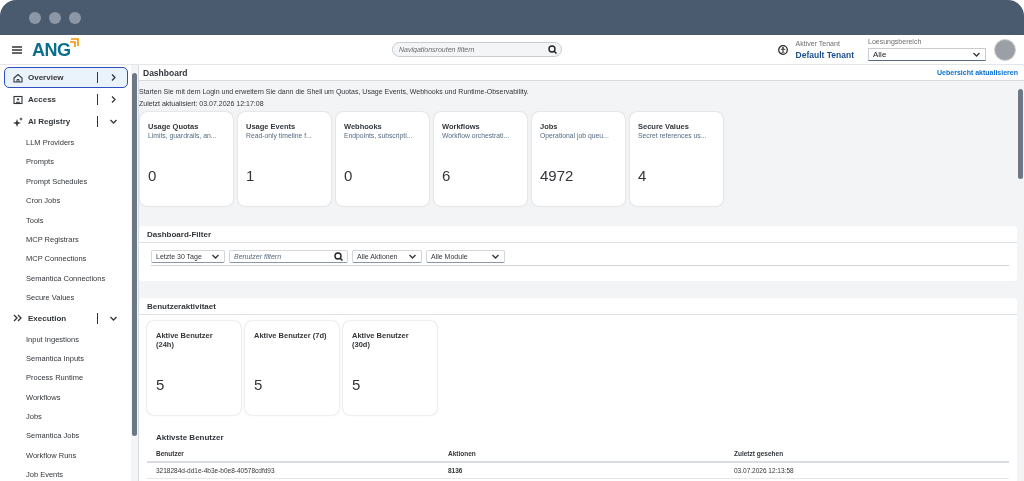 This screenshot has height=481, width=1024. What do you see at coordinates (824, 54) in the screenshot?
I see `tenant-name: Default Tenant` at bounding box center [824, 54].